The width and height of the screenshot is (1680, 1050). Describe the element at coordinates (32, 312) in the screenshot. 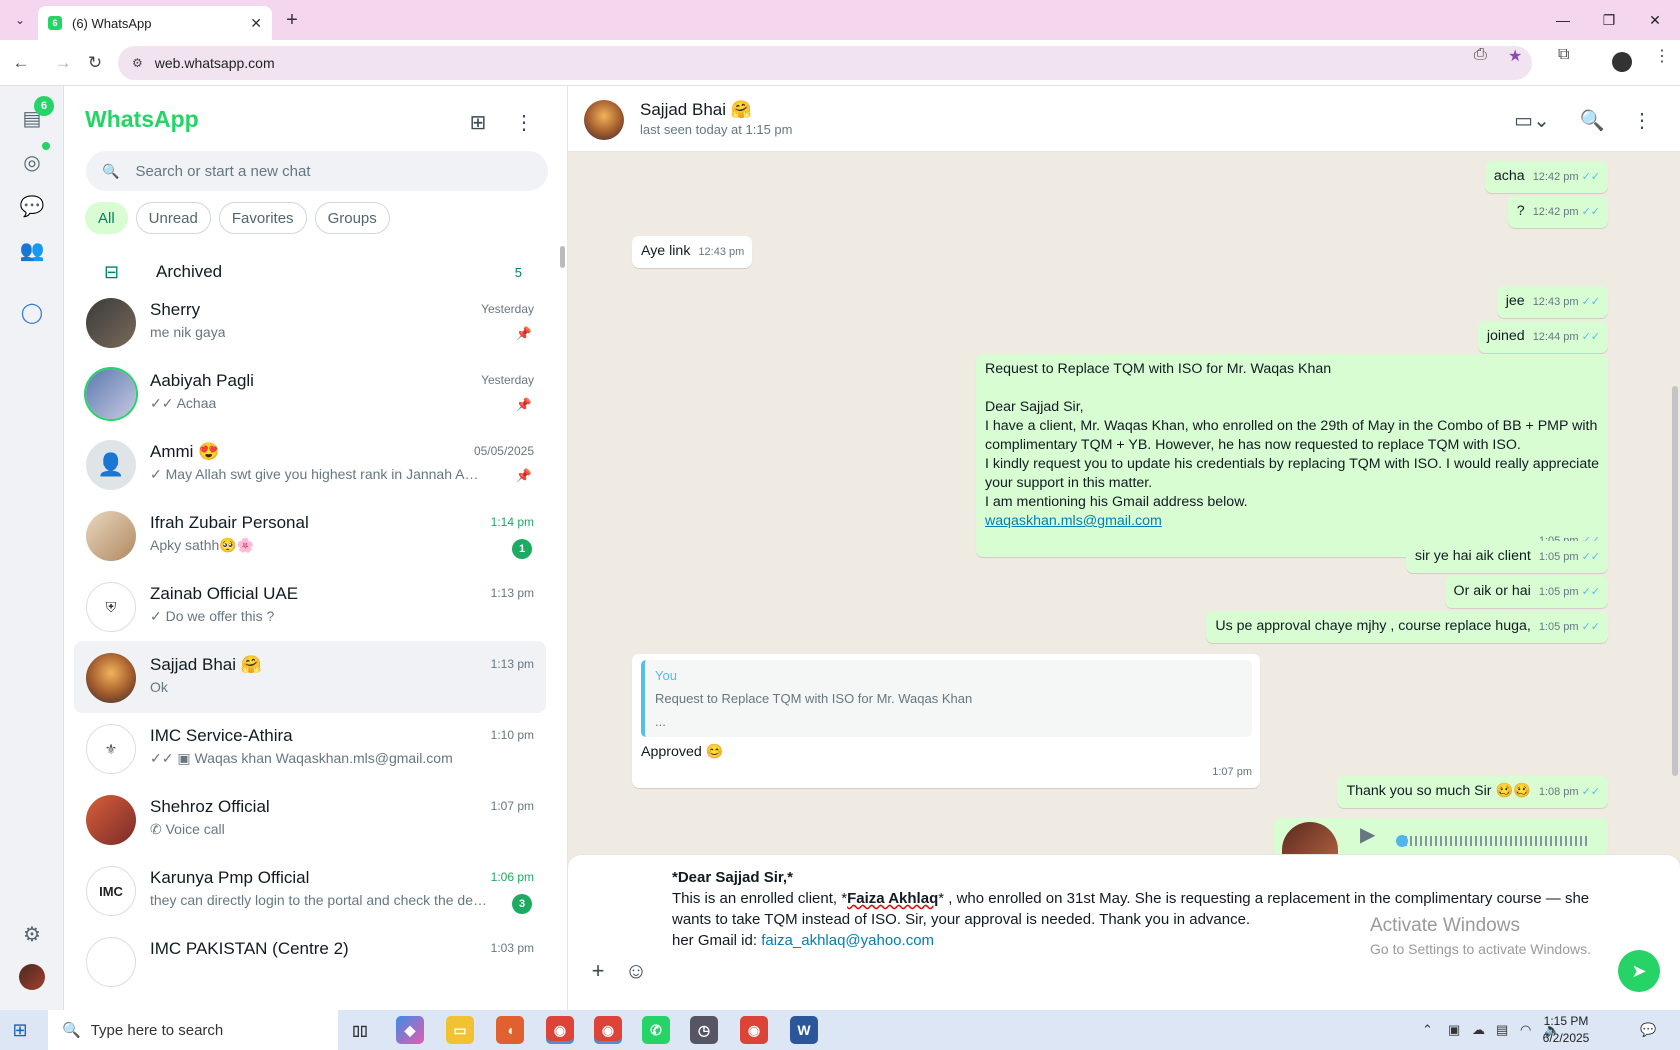

I see `meta-ai-icon: ◯` at that location.